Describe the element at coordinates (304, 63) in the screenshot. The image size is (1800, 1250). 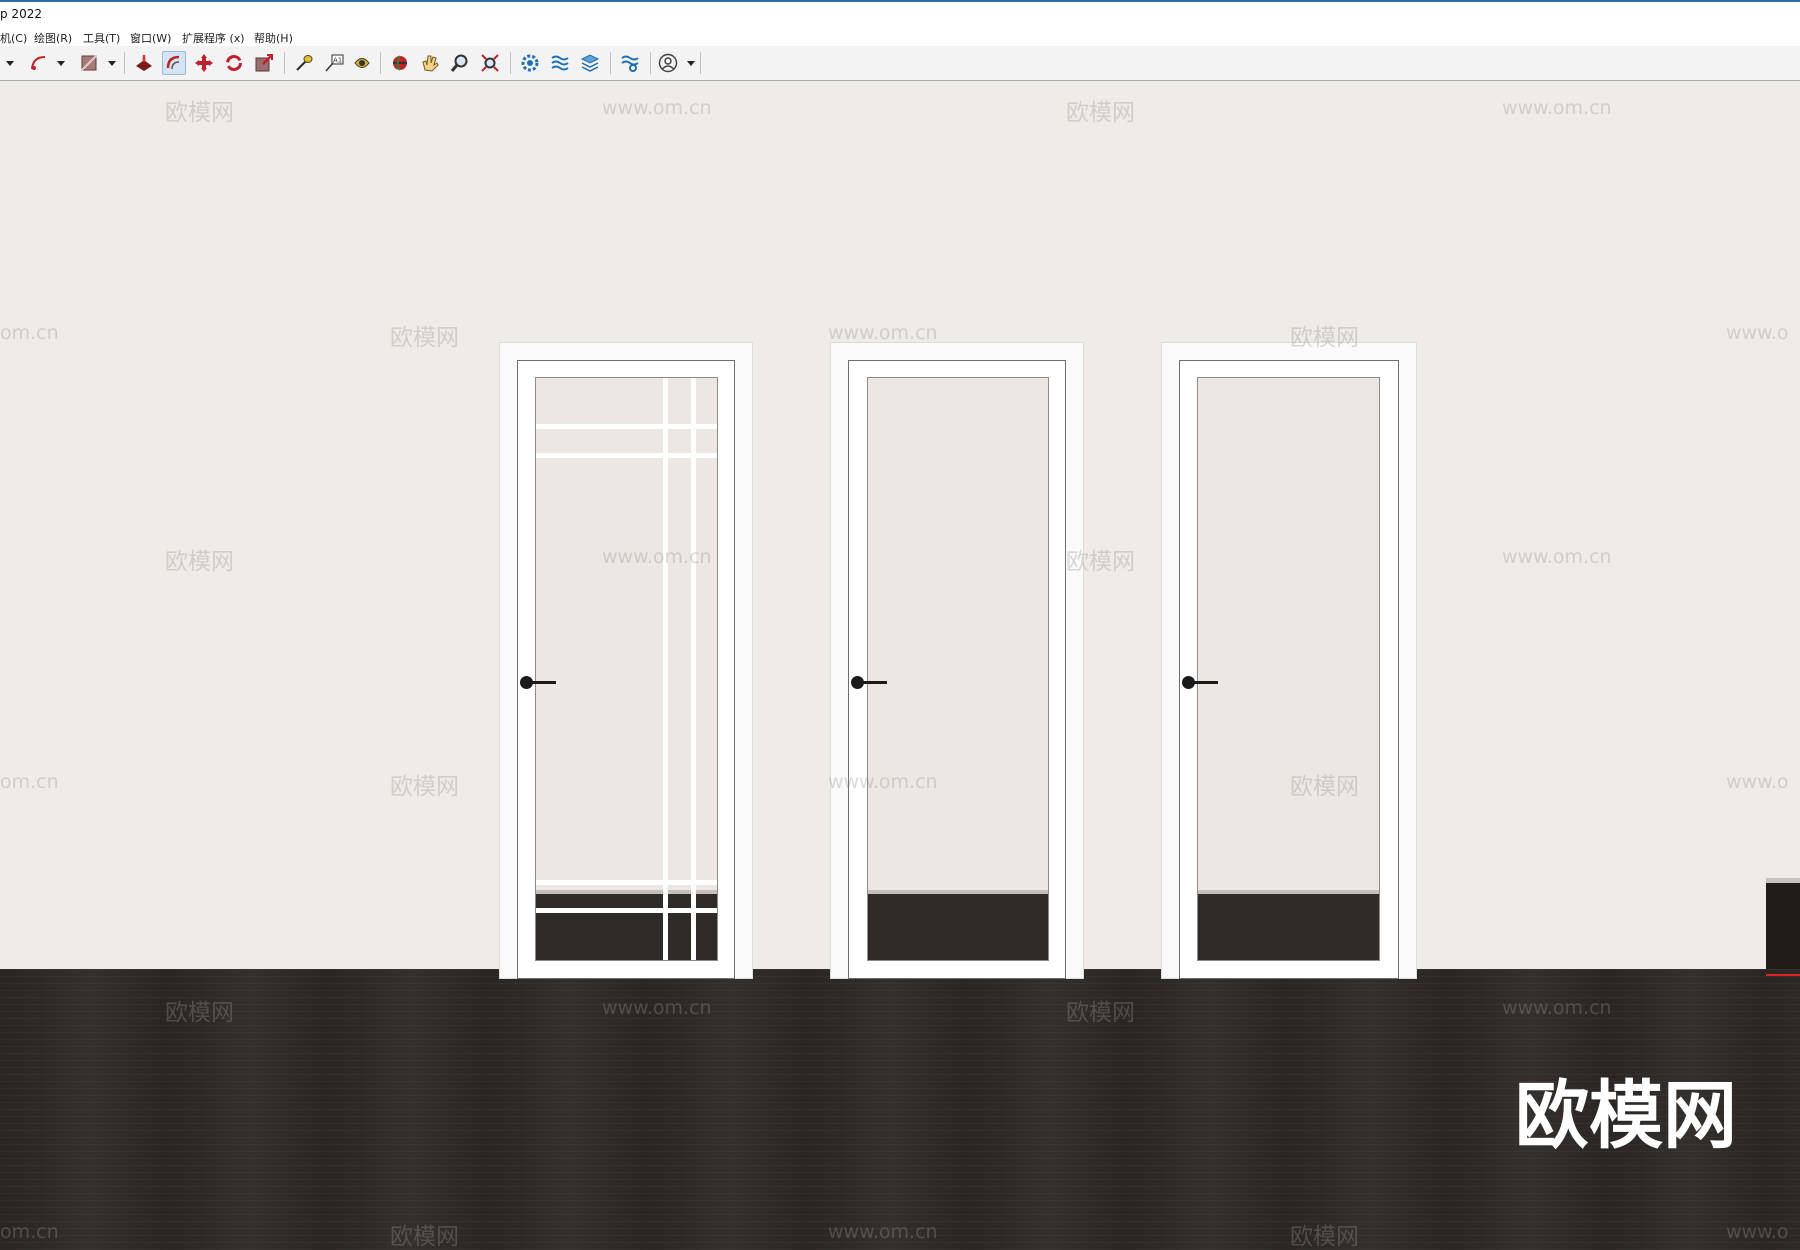
I see `tape-measure-icon` at that location.